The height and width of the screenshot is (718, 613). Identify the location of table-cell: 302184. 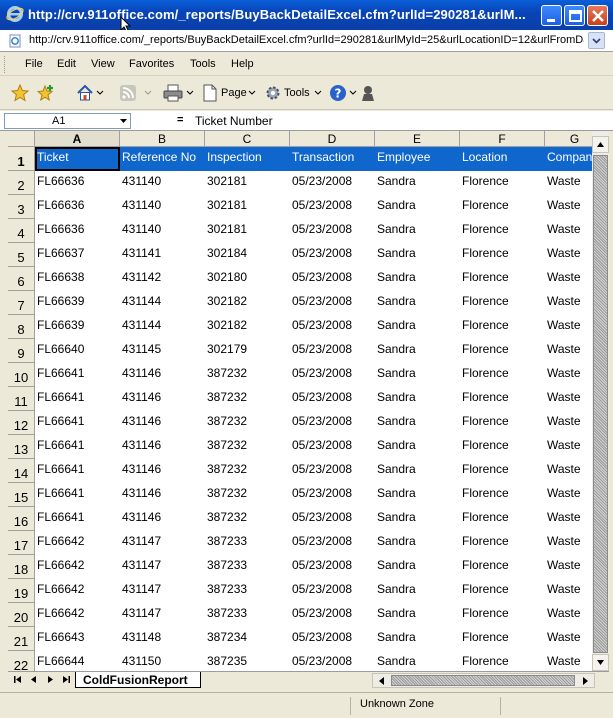
(247, 255).